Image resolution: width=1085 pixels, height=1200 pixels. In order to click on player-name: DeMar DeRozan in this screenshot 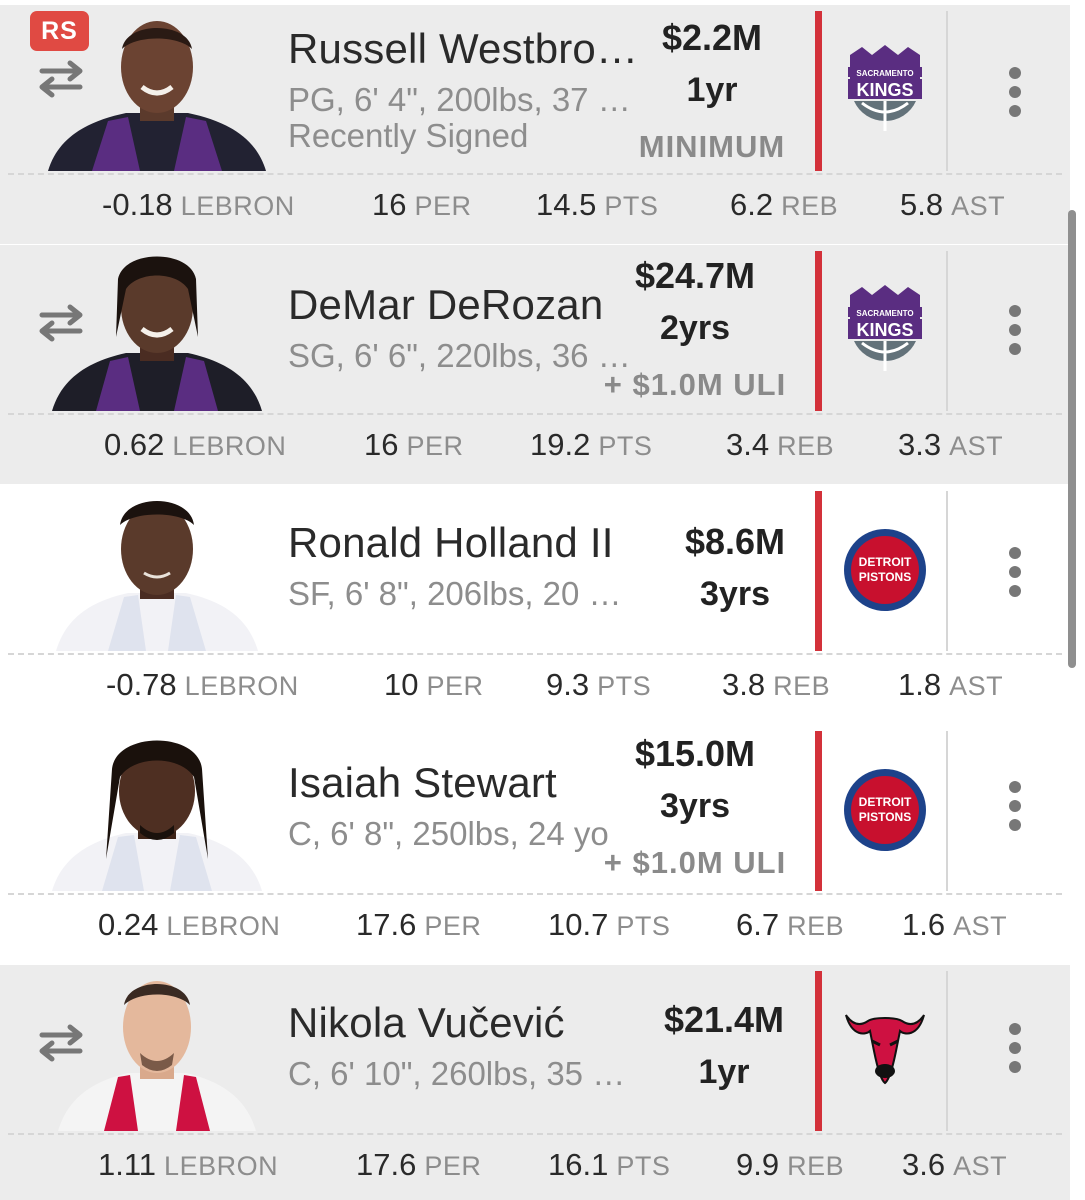, I will do `click(445, 305)`.